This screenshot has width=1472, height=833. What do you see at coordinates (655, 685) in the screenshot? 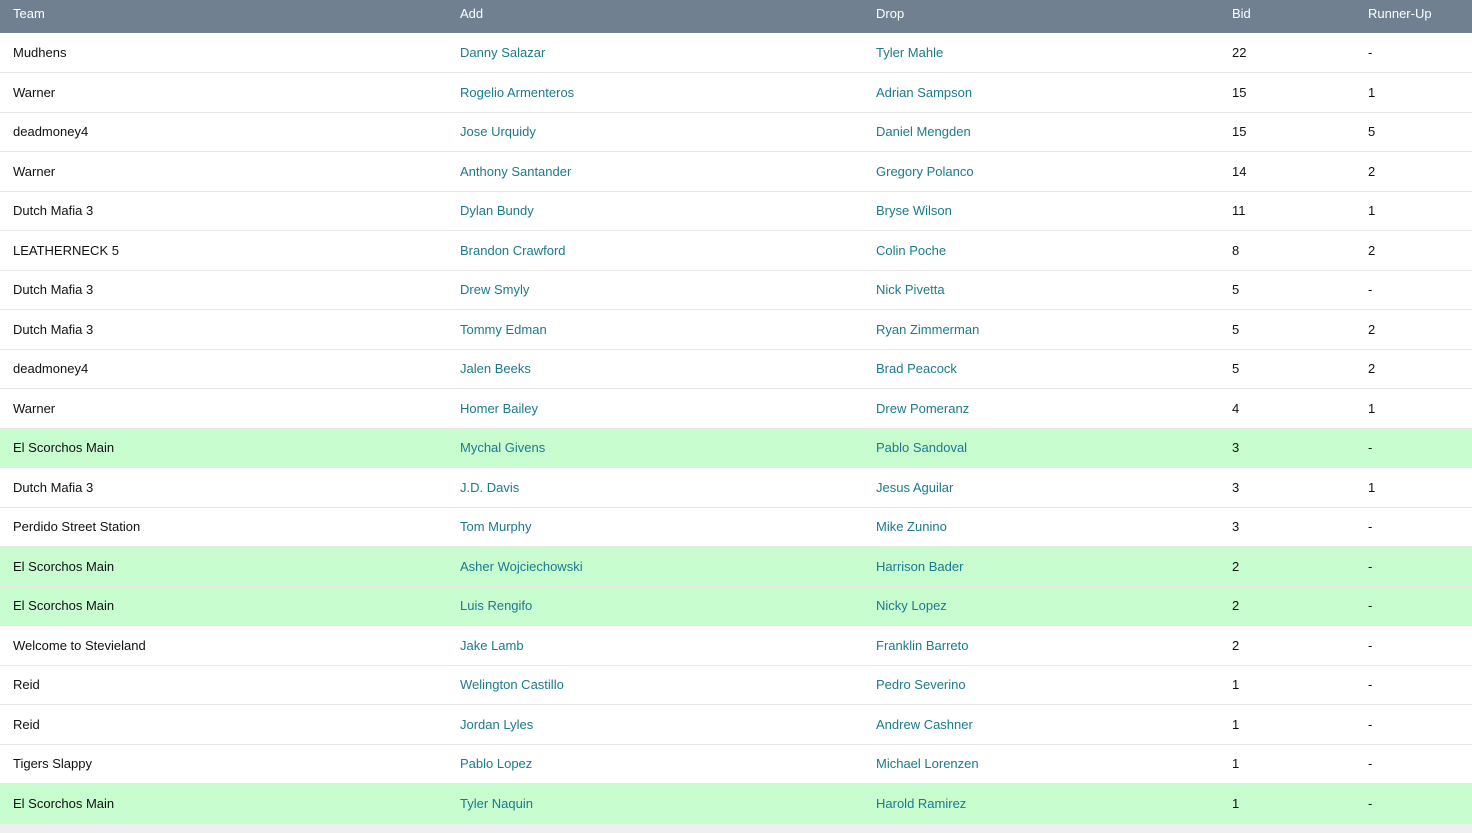
I see `add-player-link: Welington Castillo` at bounding box center [655, 685].